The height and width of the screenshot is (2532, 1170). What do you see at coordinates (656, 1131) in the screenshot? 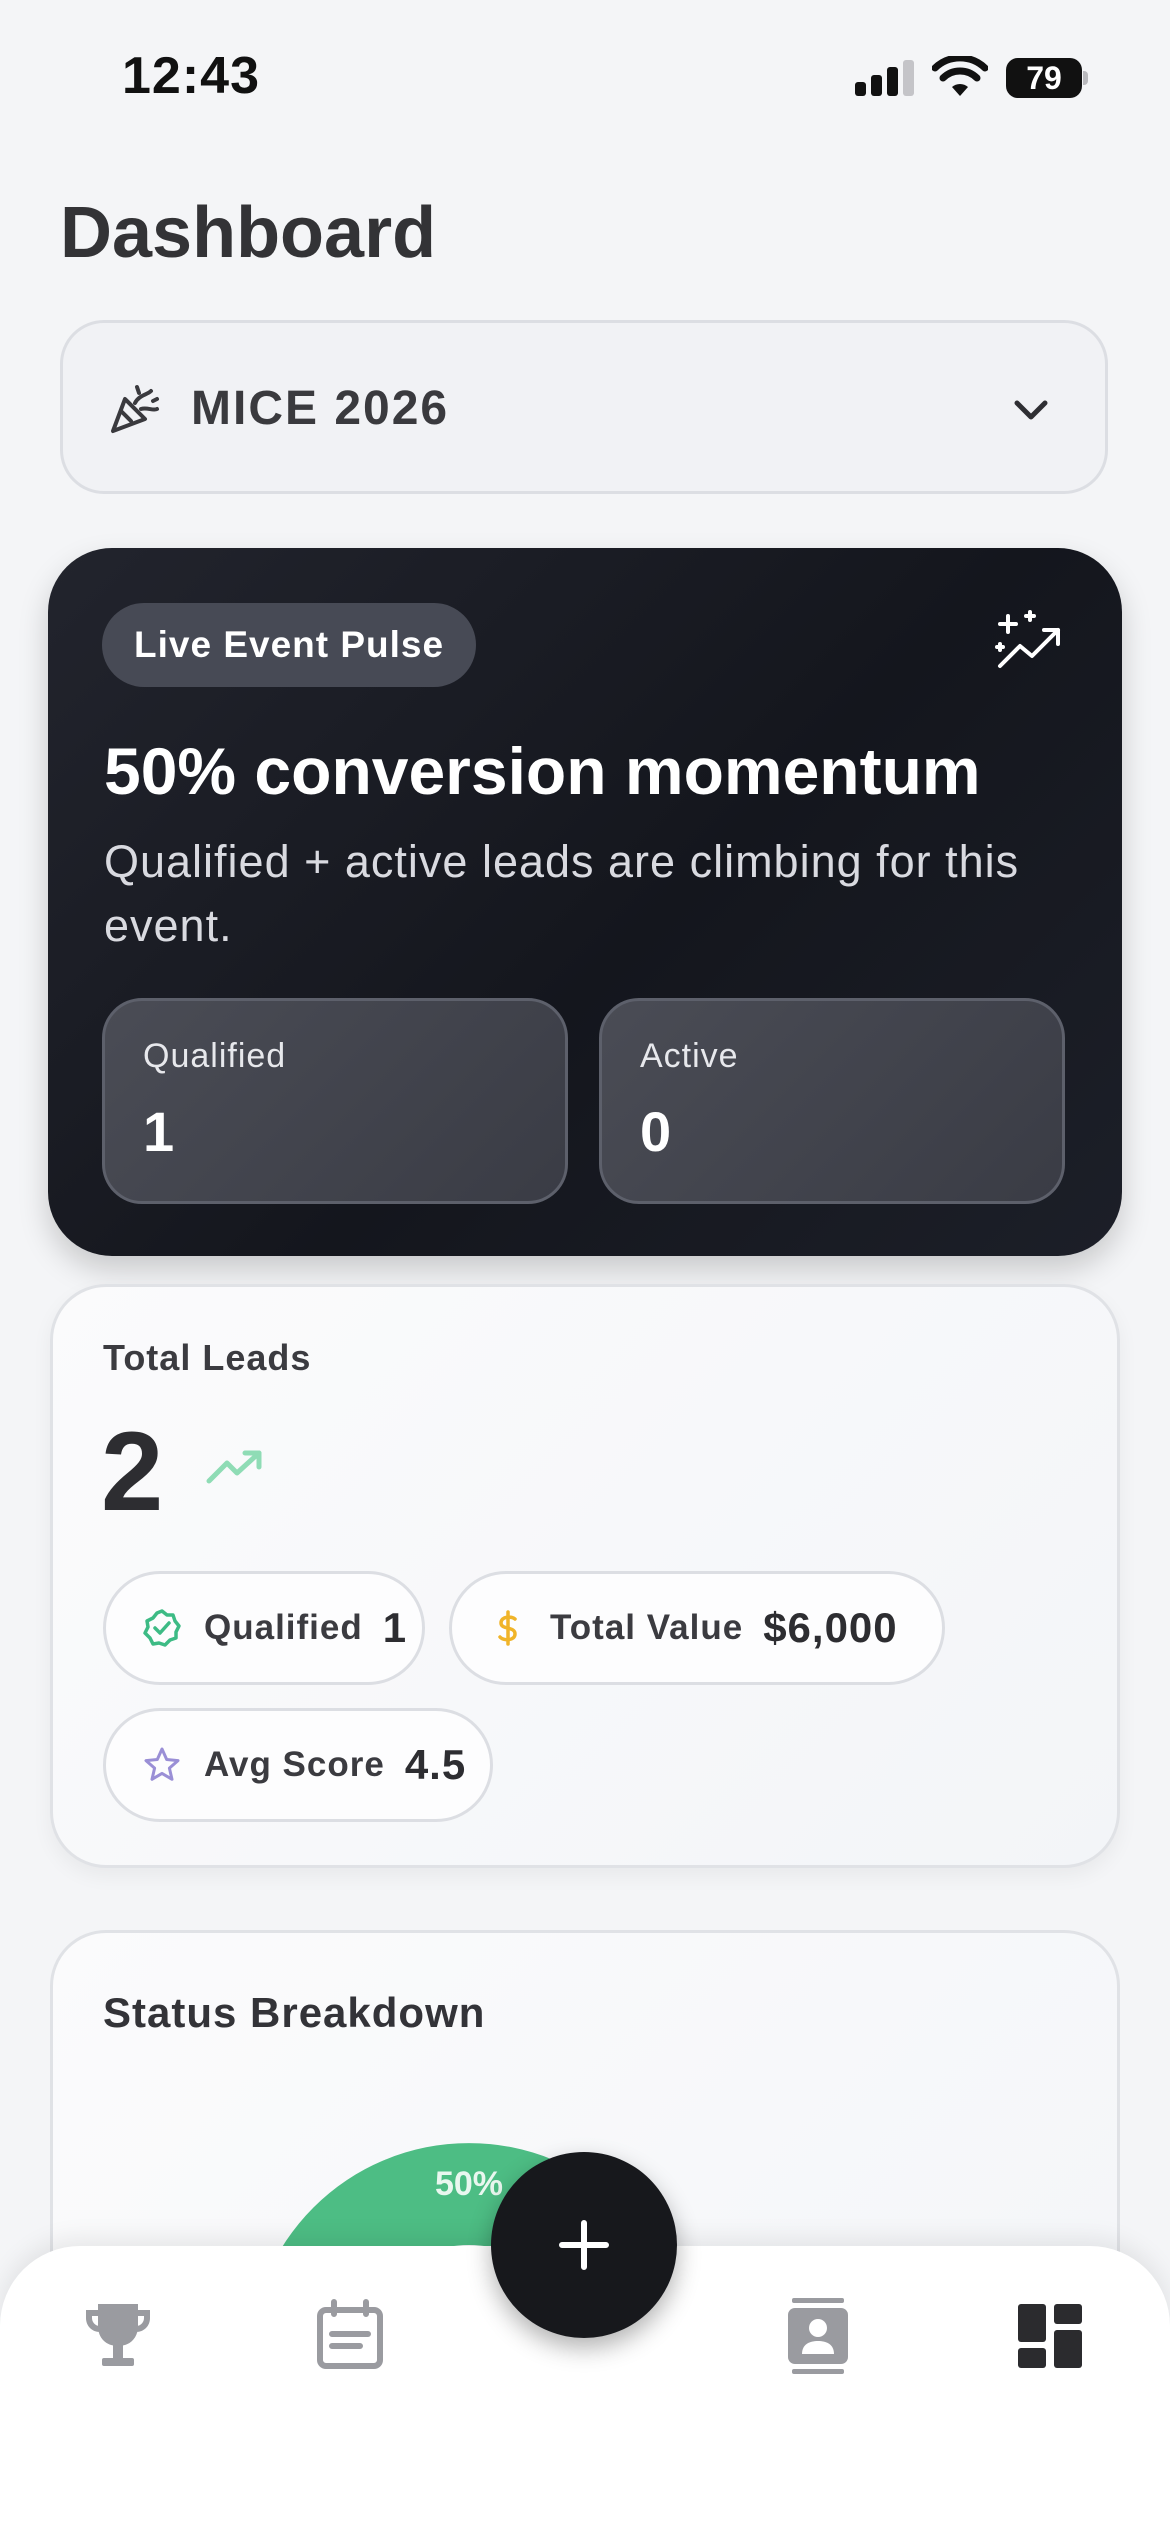
I see `stat-value: 0` at bounding box center [656, 1131].